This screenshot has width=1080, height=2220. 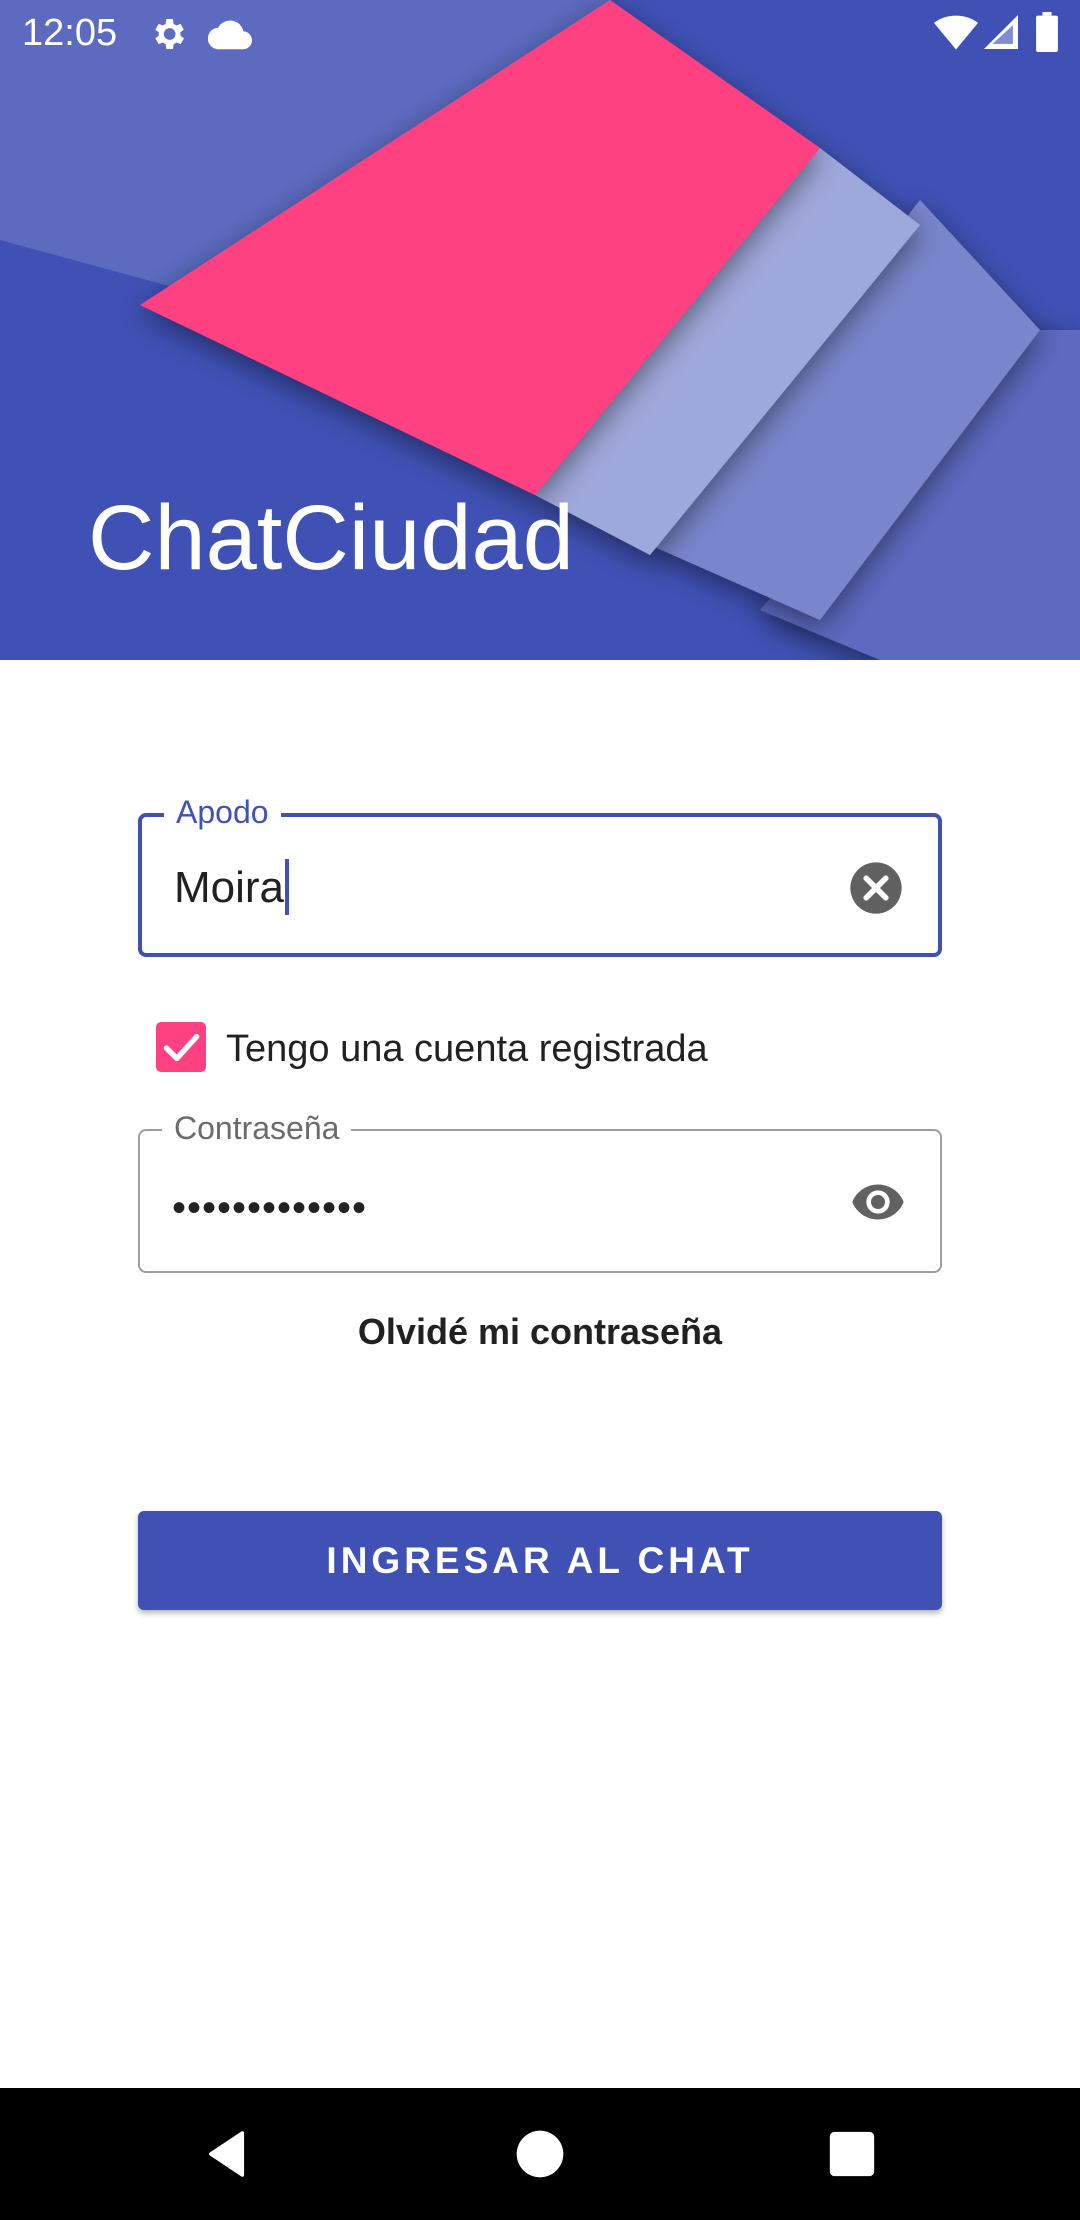 I want to click on recents-icon, so click(x=852, y=2154).